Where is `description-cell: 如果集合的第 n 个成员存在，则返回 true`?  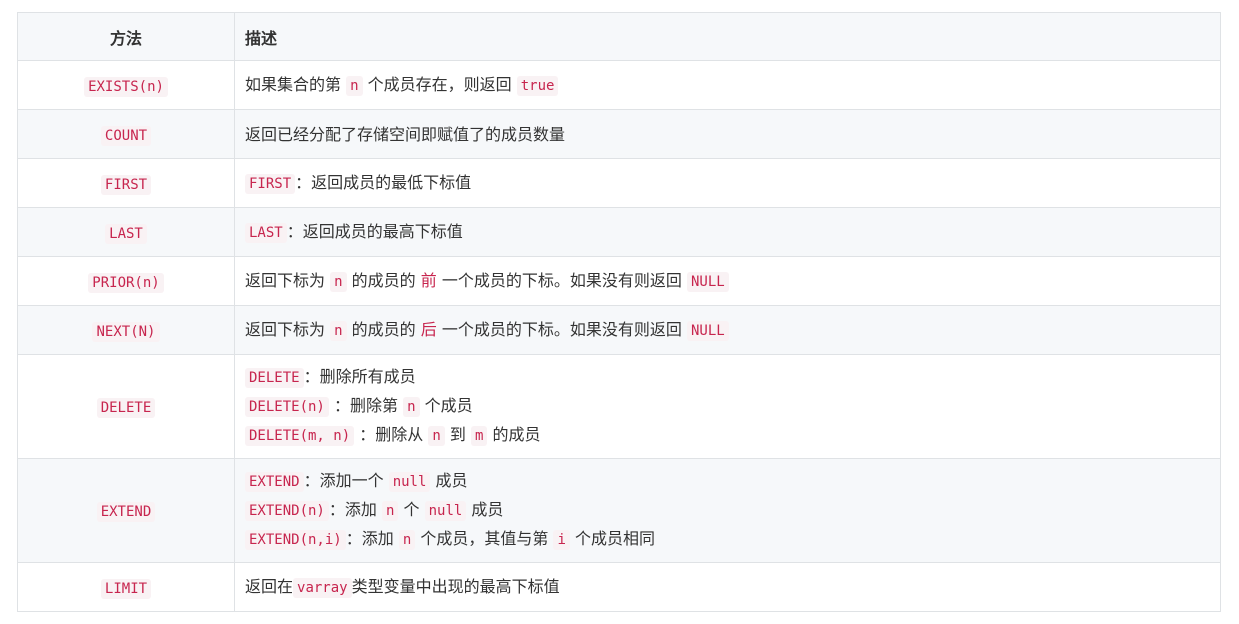 description-cell: 如果集合的第 n 个成员存在，则返回 true is located at coordinates (727, 85).